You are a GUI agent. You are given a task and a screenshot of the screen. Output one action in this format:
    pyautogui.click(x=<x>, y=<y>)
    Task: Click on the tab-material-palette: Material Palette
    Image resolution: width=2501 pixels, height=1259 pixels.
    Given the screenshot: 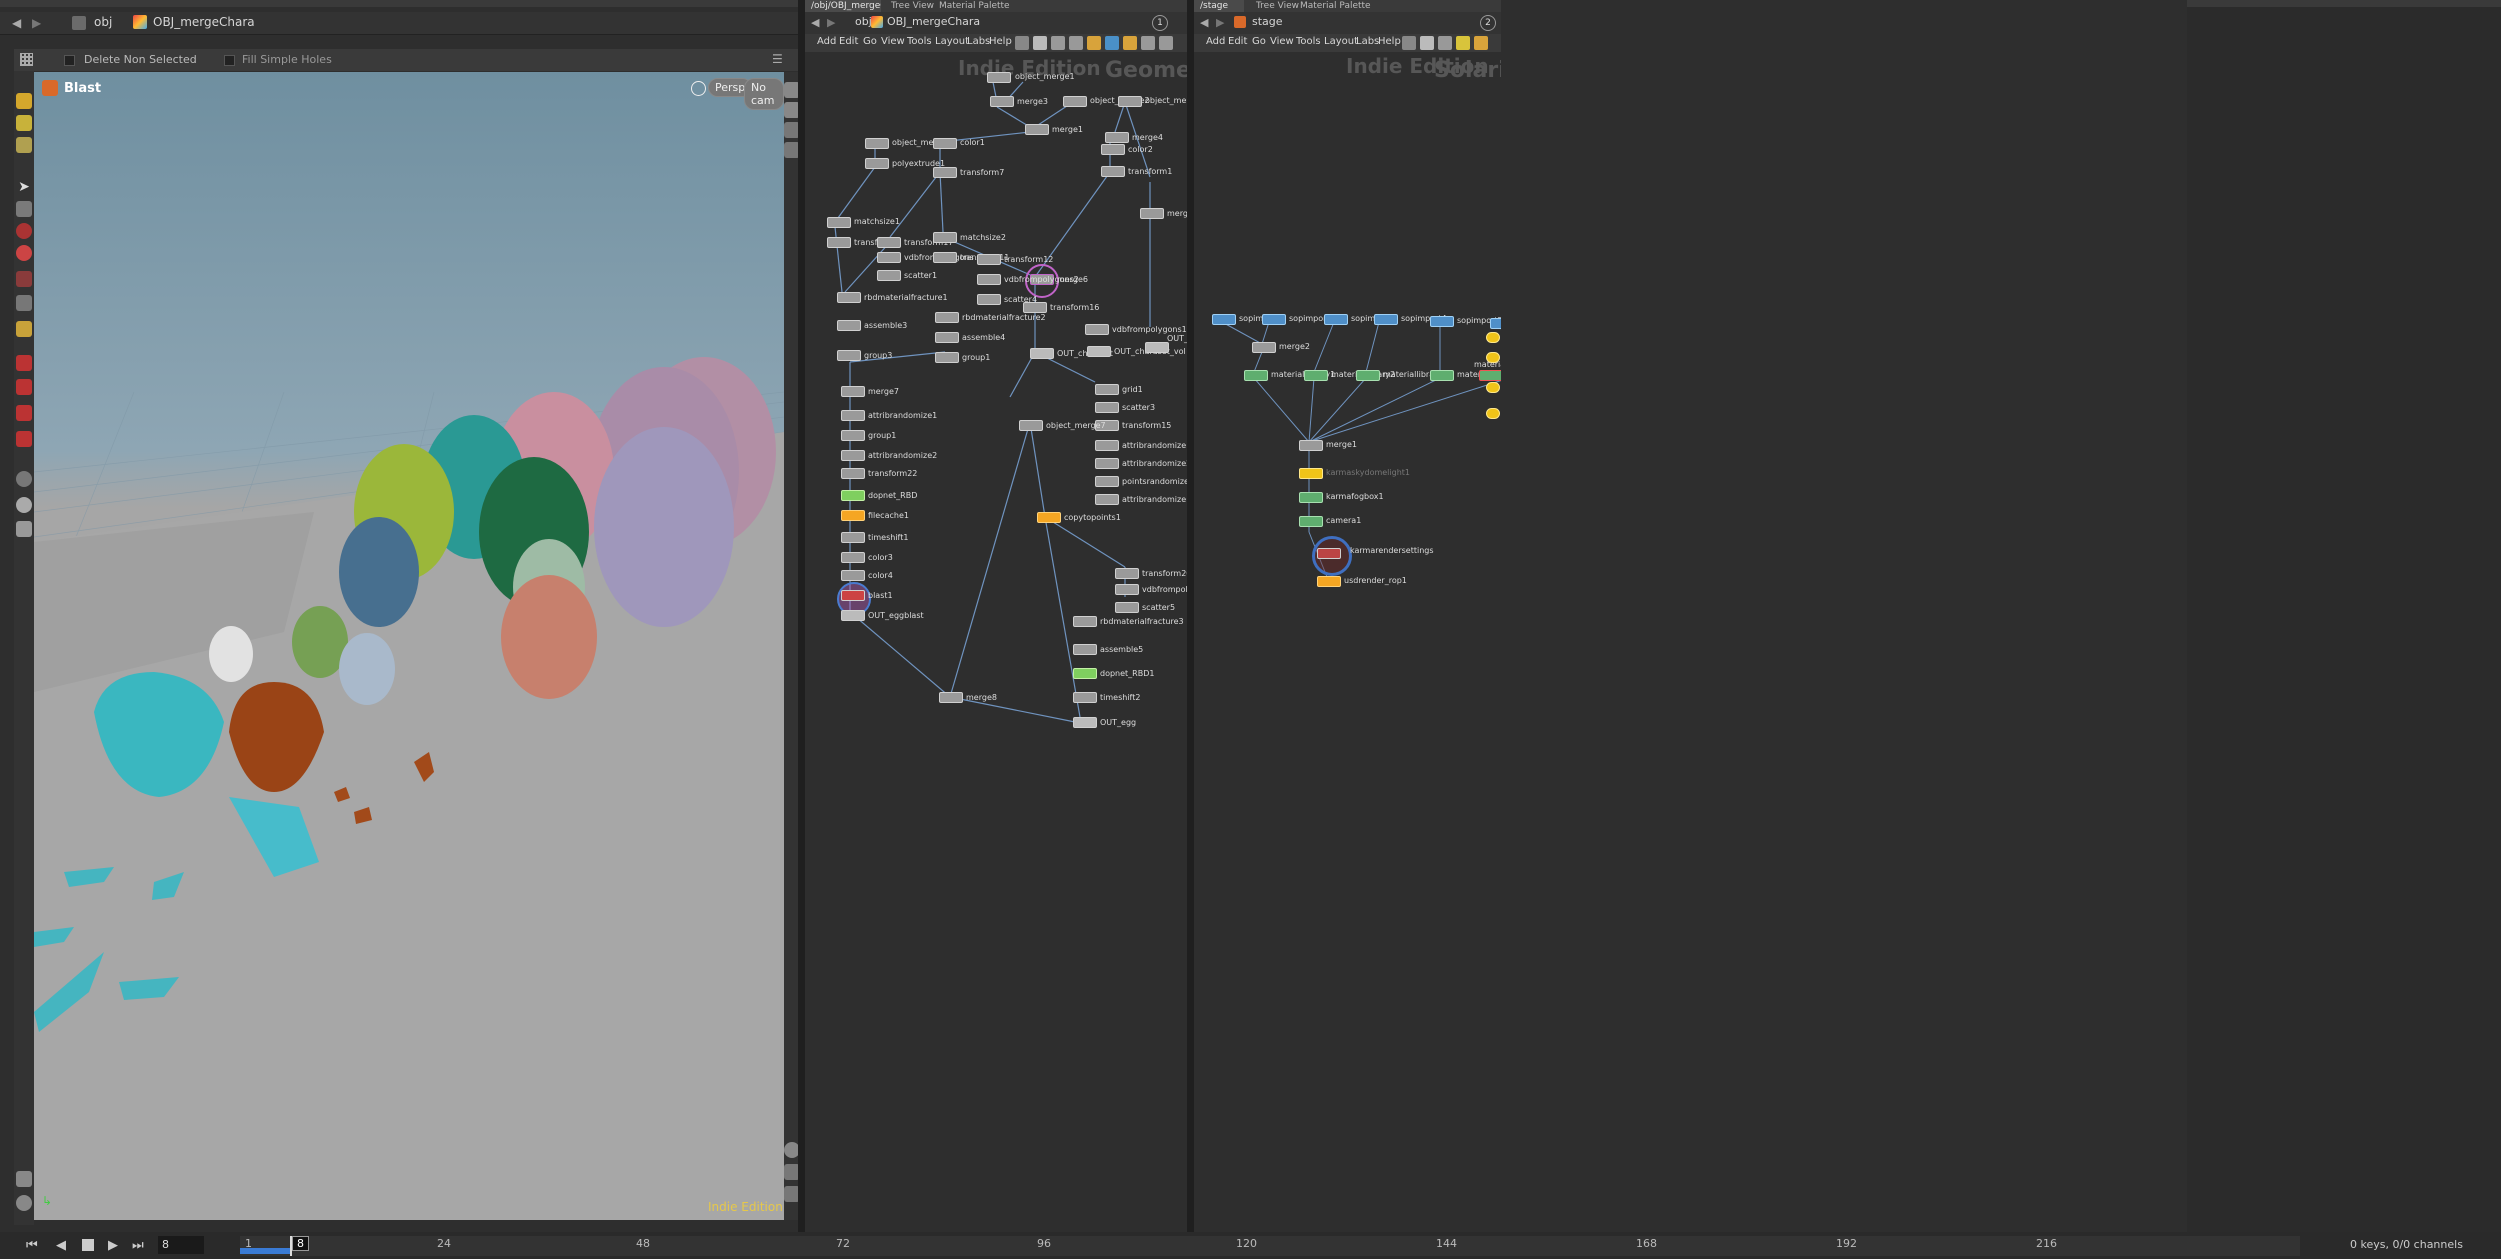 What is the action you would take?
    pyautogui.click(x=974, y=6)
    